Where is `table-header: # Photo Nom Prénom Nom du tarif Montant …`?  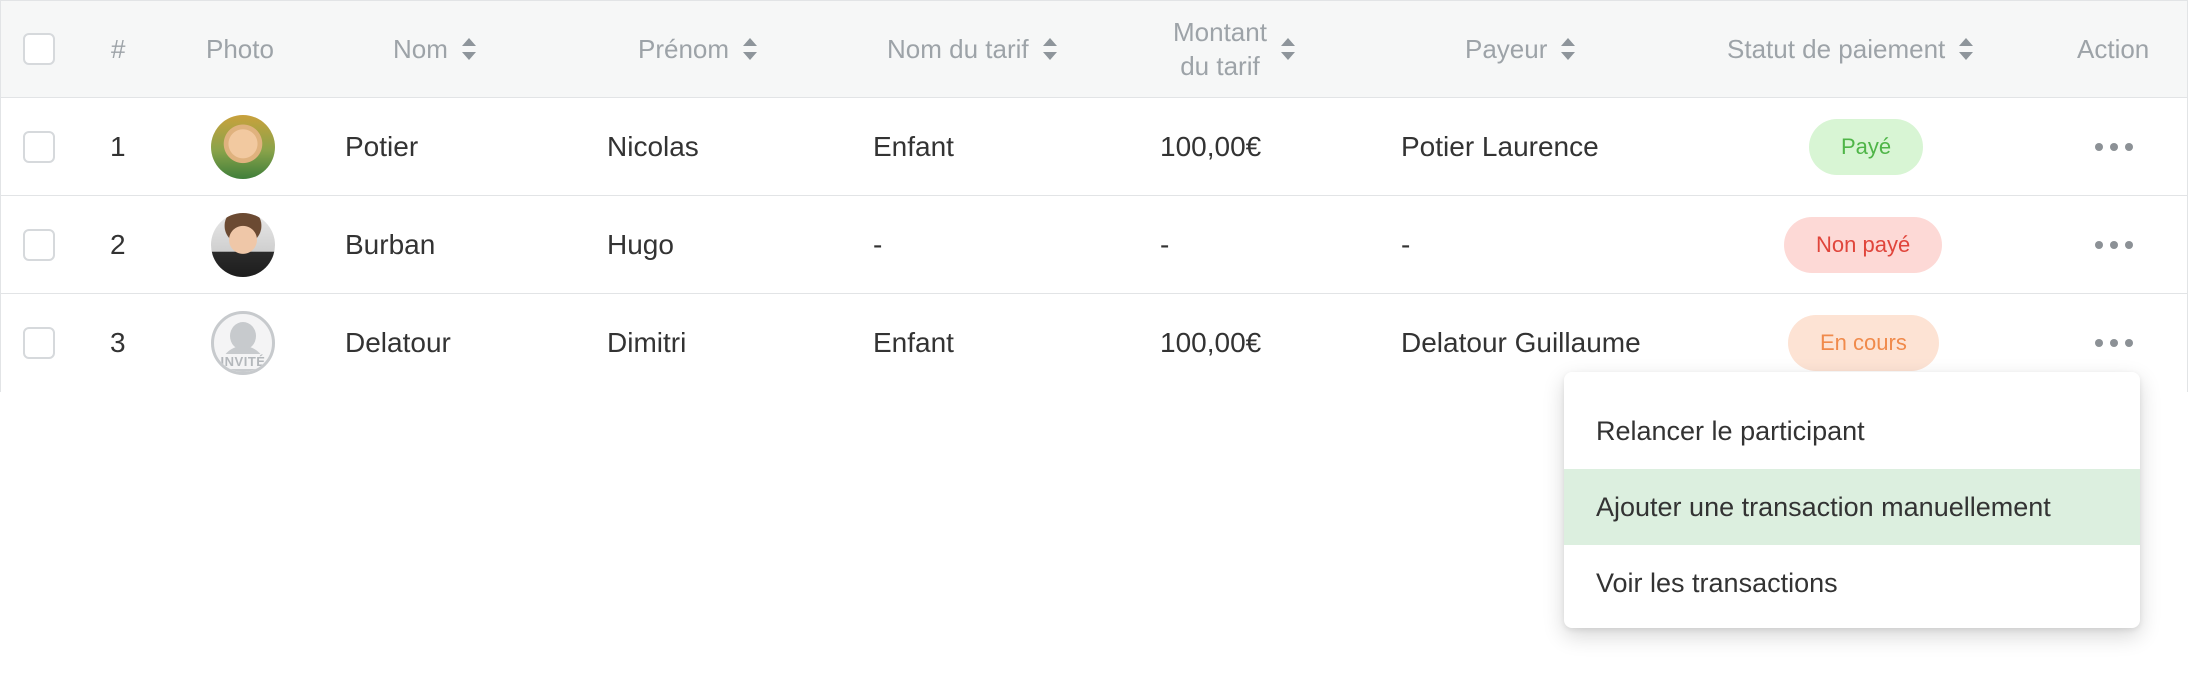 table-header: # Photo Nom Prénom Nom du tarif Montant … is located at coordinates (1094, 49).